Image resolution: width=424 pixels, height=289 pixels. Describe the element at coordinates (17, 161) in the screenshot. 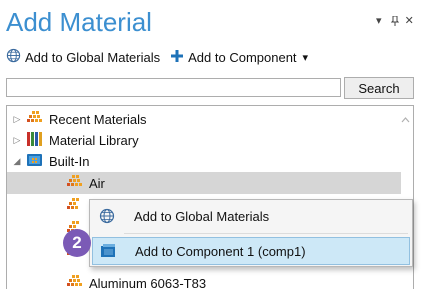

I see `collapse-icon: ◢` at that location.